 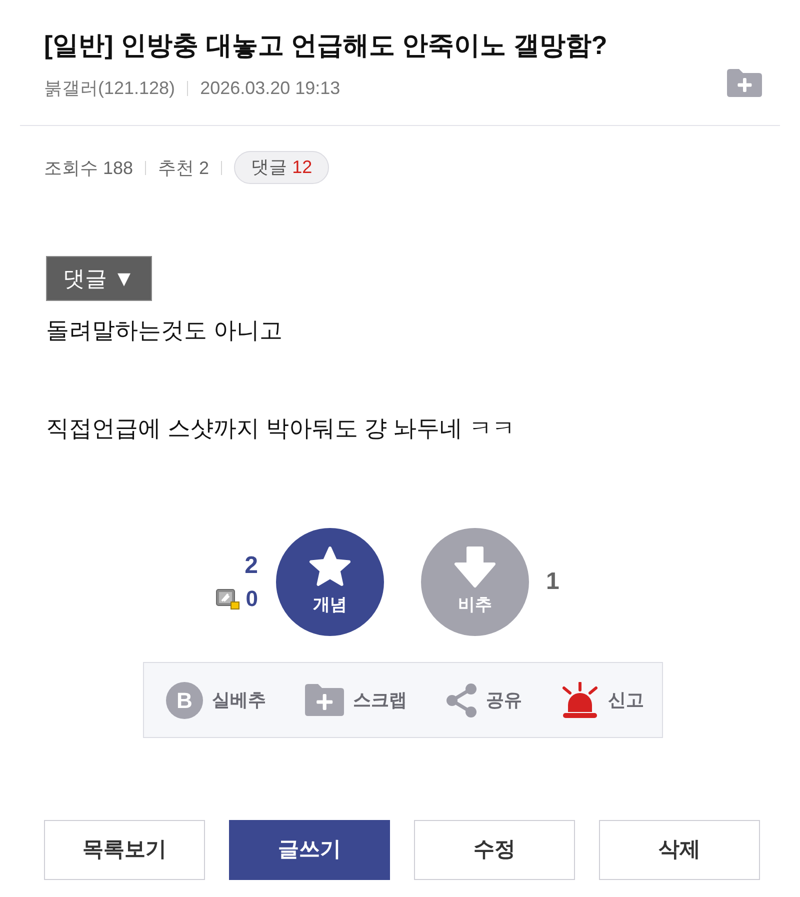 I want to click on report-button: 신고, so click(x=602, y=700).